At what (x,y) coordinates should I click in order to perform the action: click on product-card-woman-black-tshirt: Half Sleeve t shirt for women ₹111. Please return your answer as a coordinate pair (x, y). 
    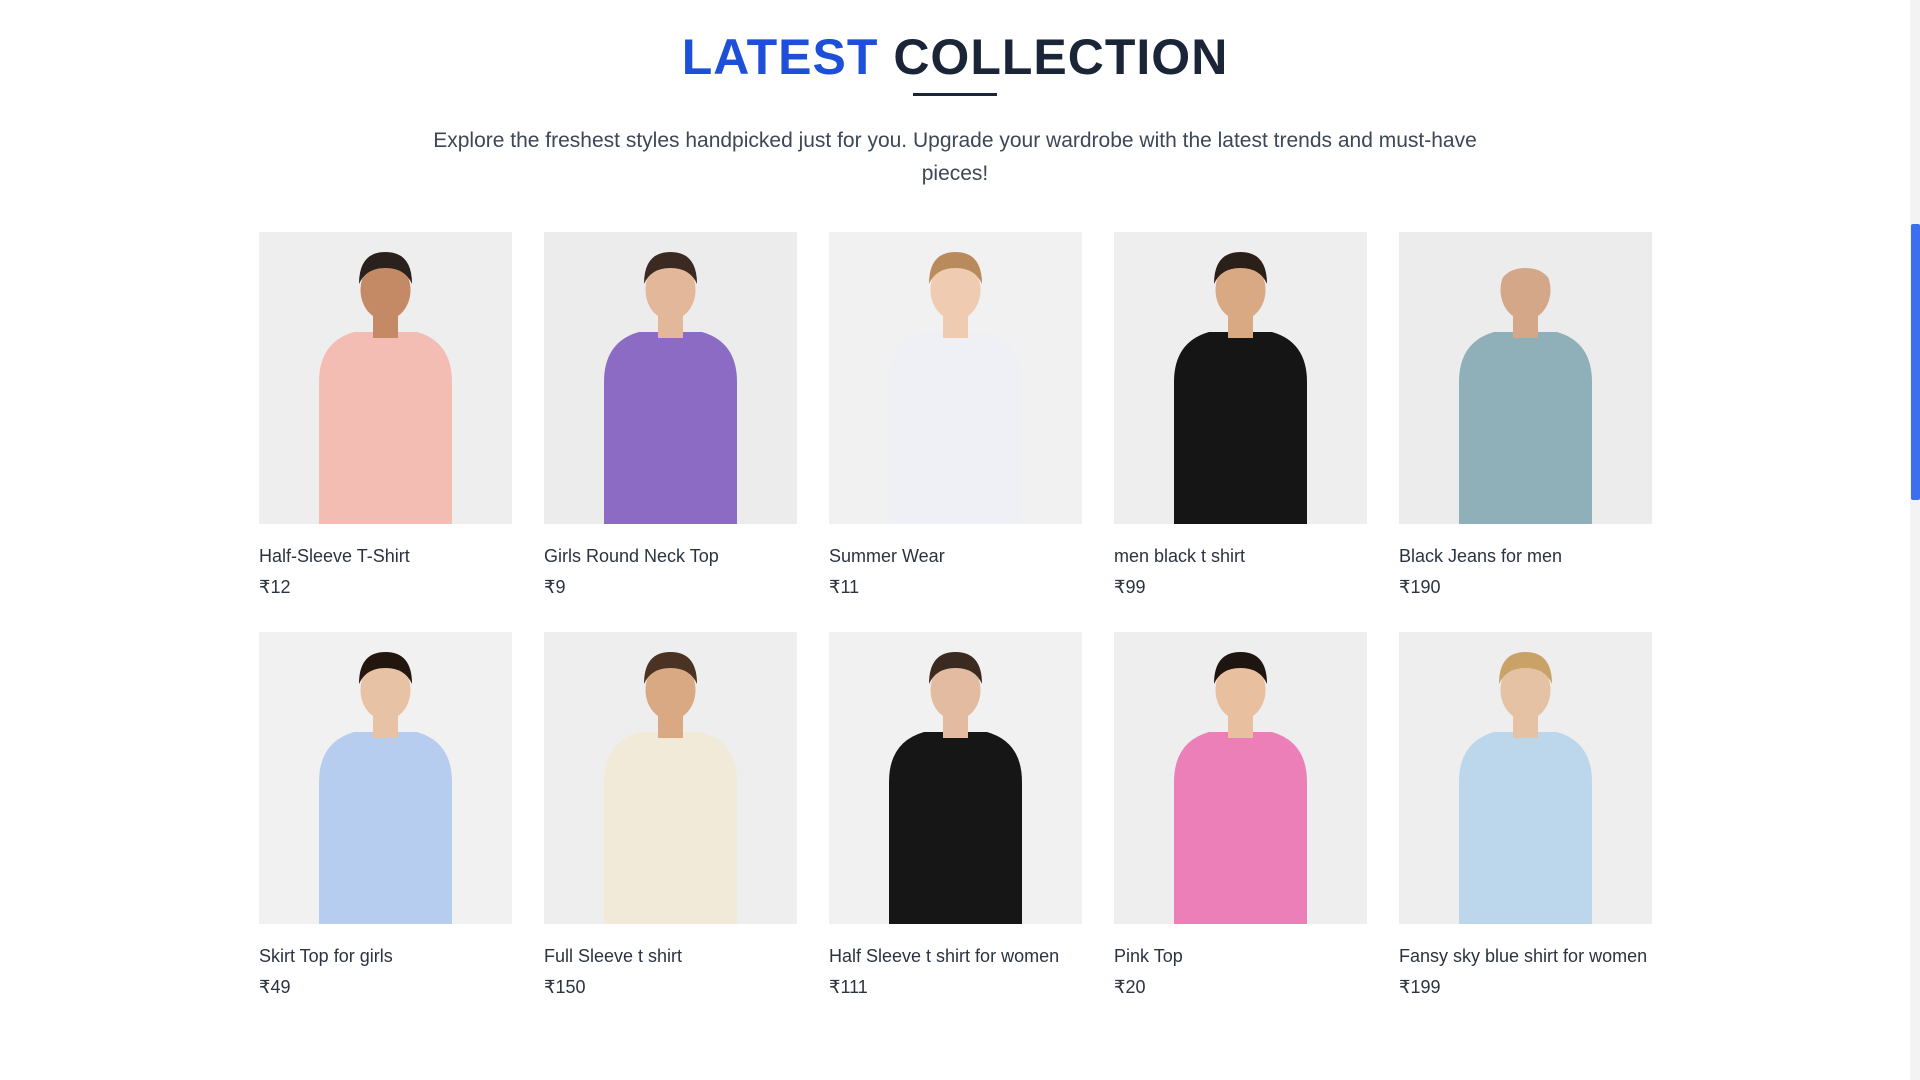
    Looking at the image, I should click on (955, 832).